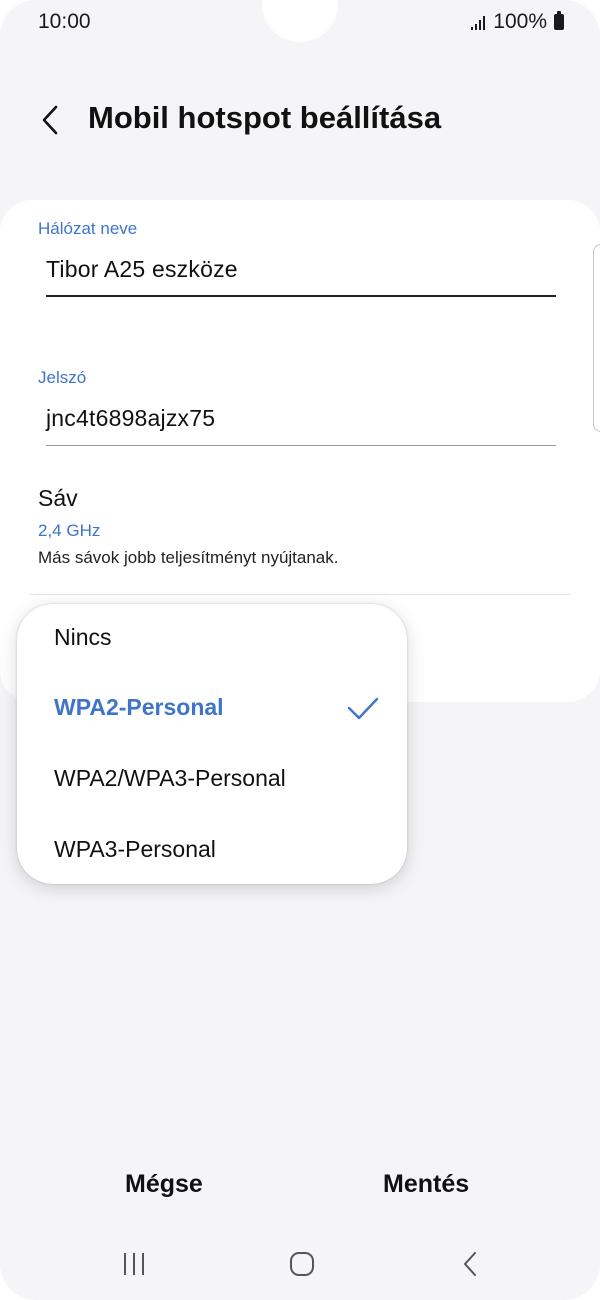 The height and width of the screenshot is (1300, 600). Describe the element at coordinates (265, 117) in the screenshot. I see `page-title: Mobil hotspot beállítása` at that location.